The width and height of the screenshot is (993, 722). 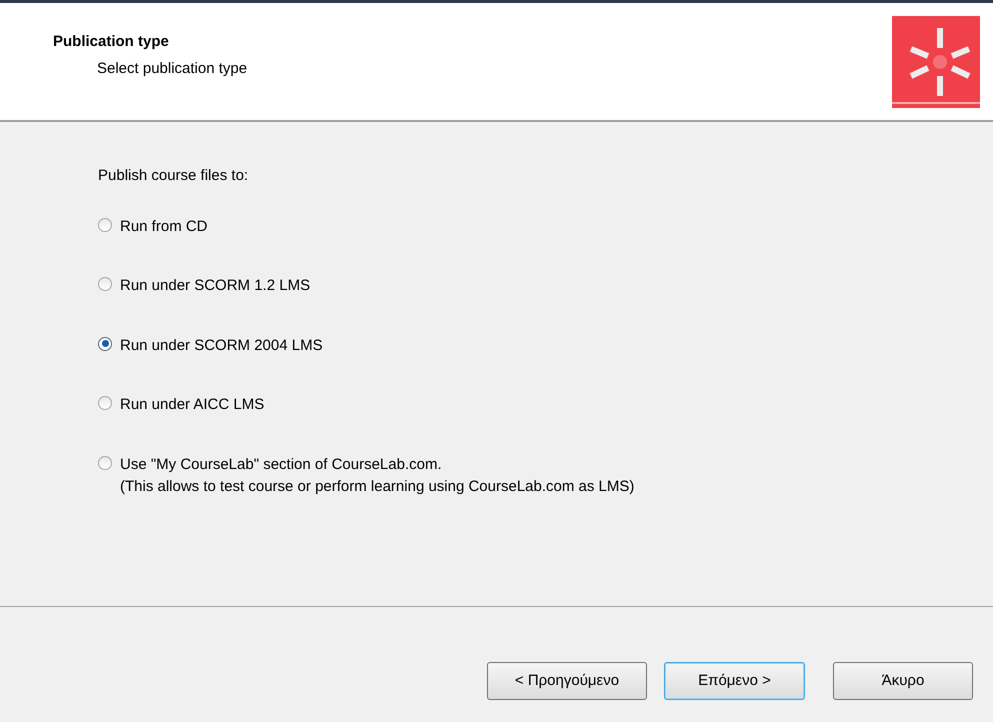 I want to click on logo-icon, so click(x=936, y=62).